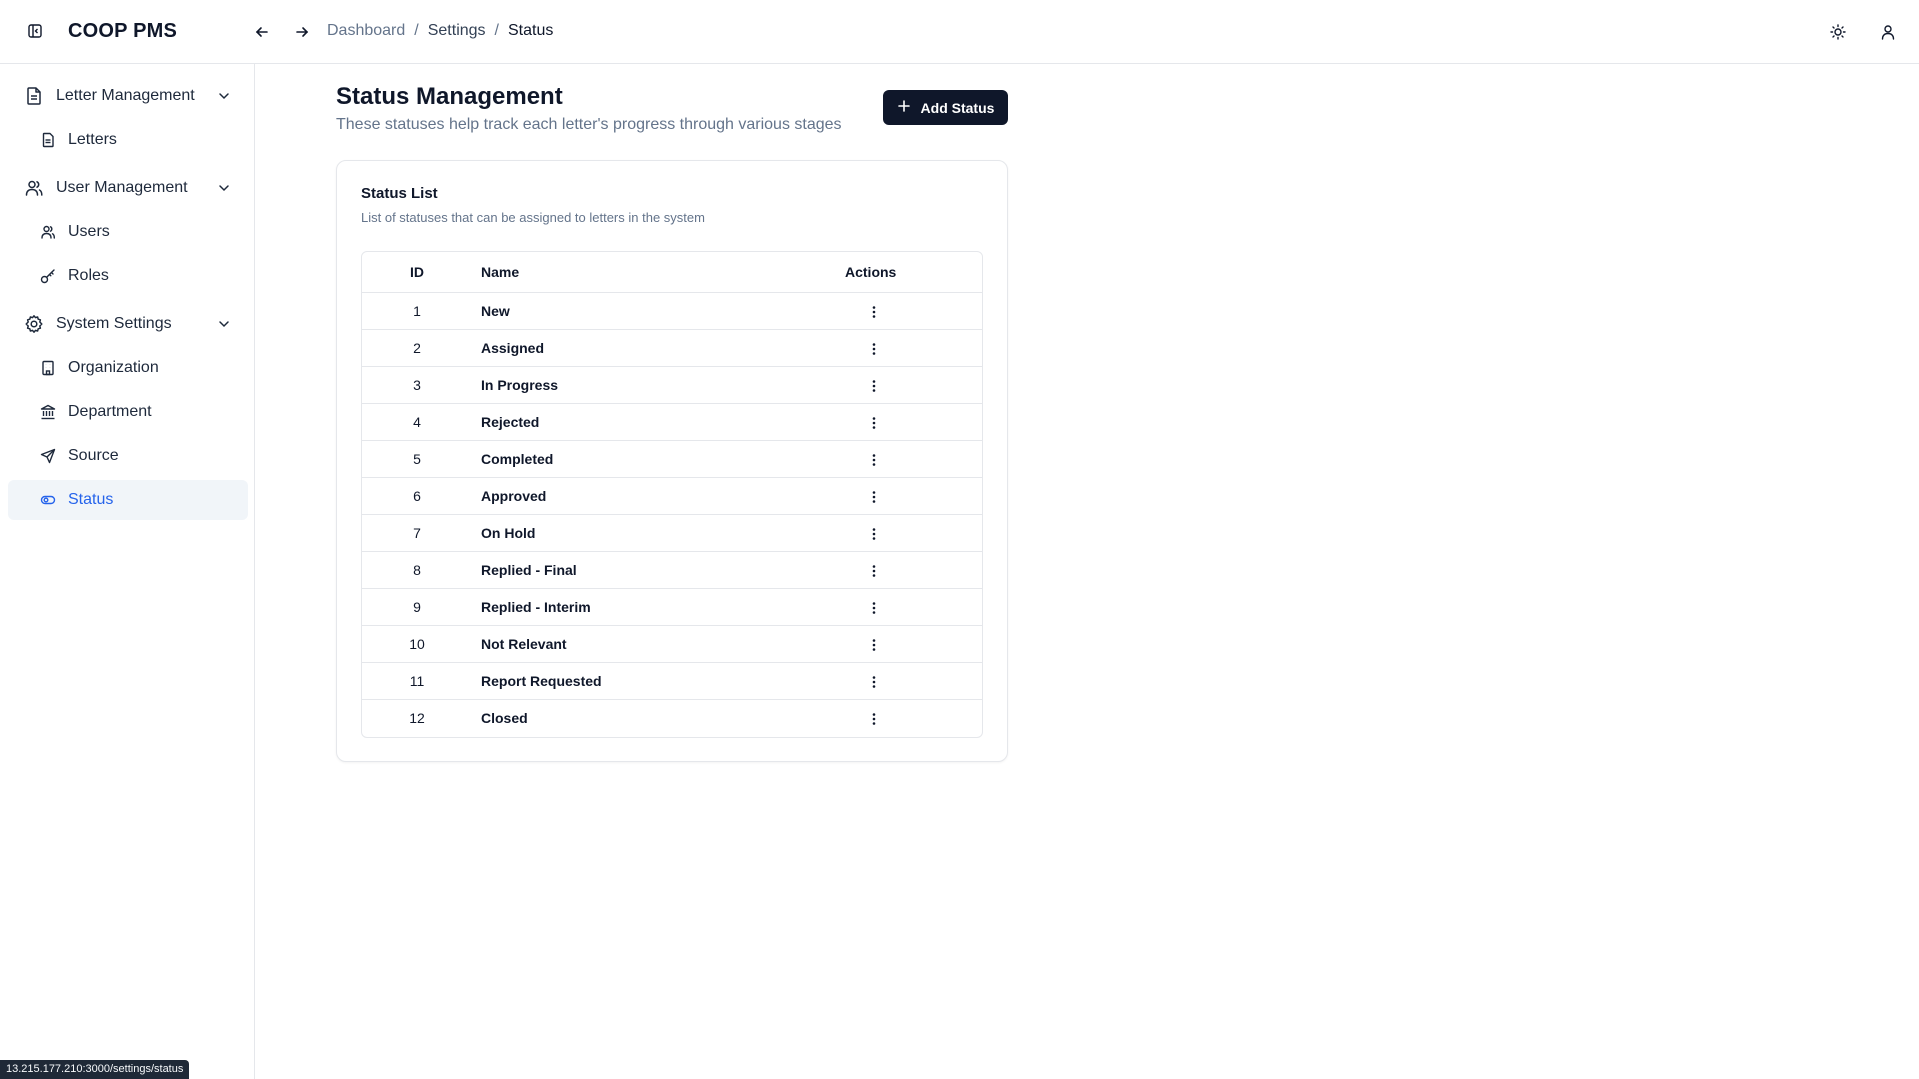  What do you see at coordinates (417, 607) in the screenshot?
I see `cell-id: 9` at bounding box center [417, 607].